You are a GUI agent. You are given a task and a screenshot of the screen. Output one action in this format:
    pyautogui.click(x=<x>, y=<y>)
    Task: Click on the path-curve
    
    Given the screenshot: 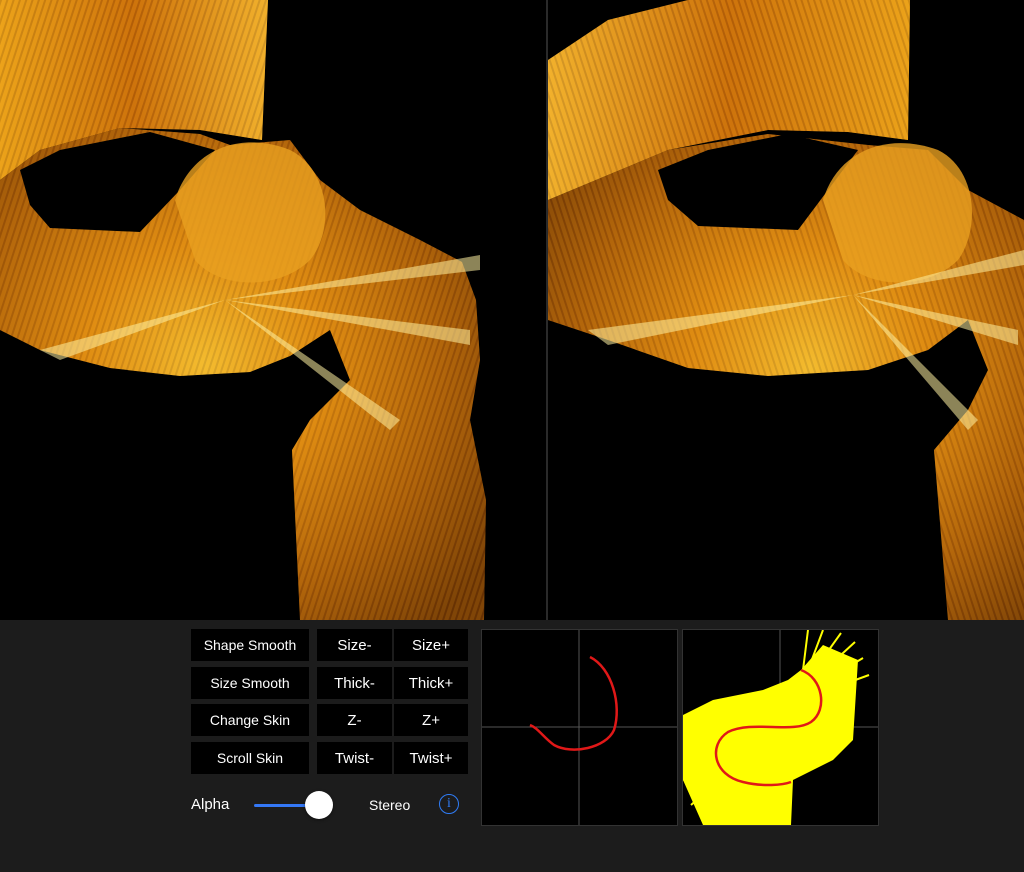 What is the action you would take?
    pyautogui.click(x=573, y=703)
    